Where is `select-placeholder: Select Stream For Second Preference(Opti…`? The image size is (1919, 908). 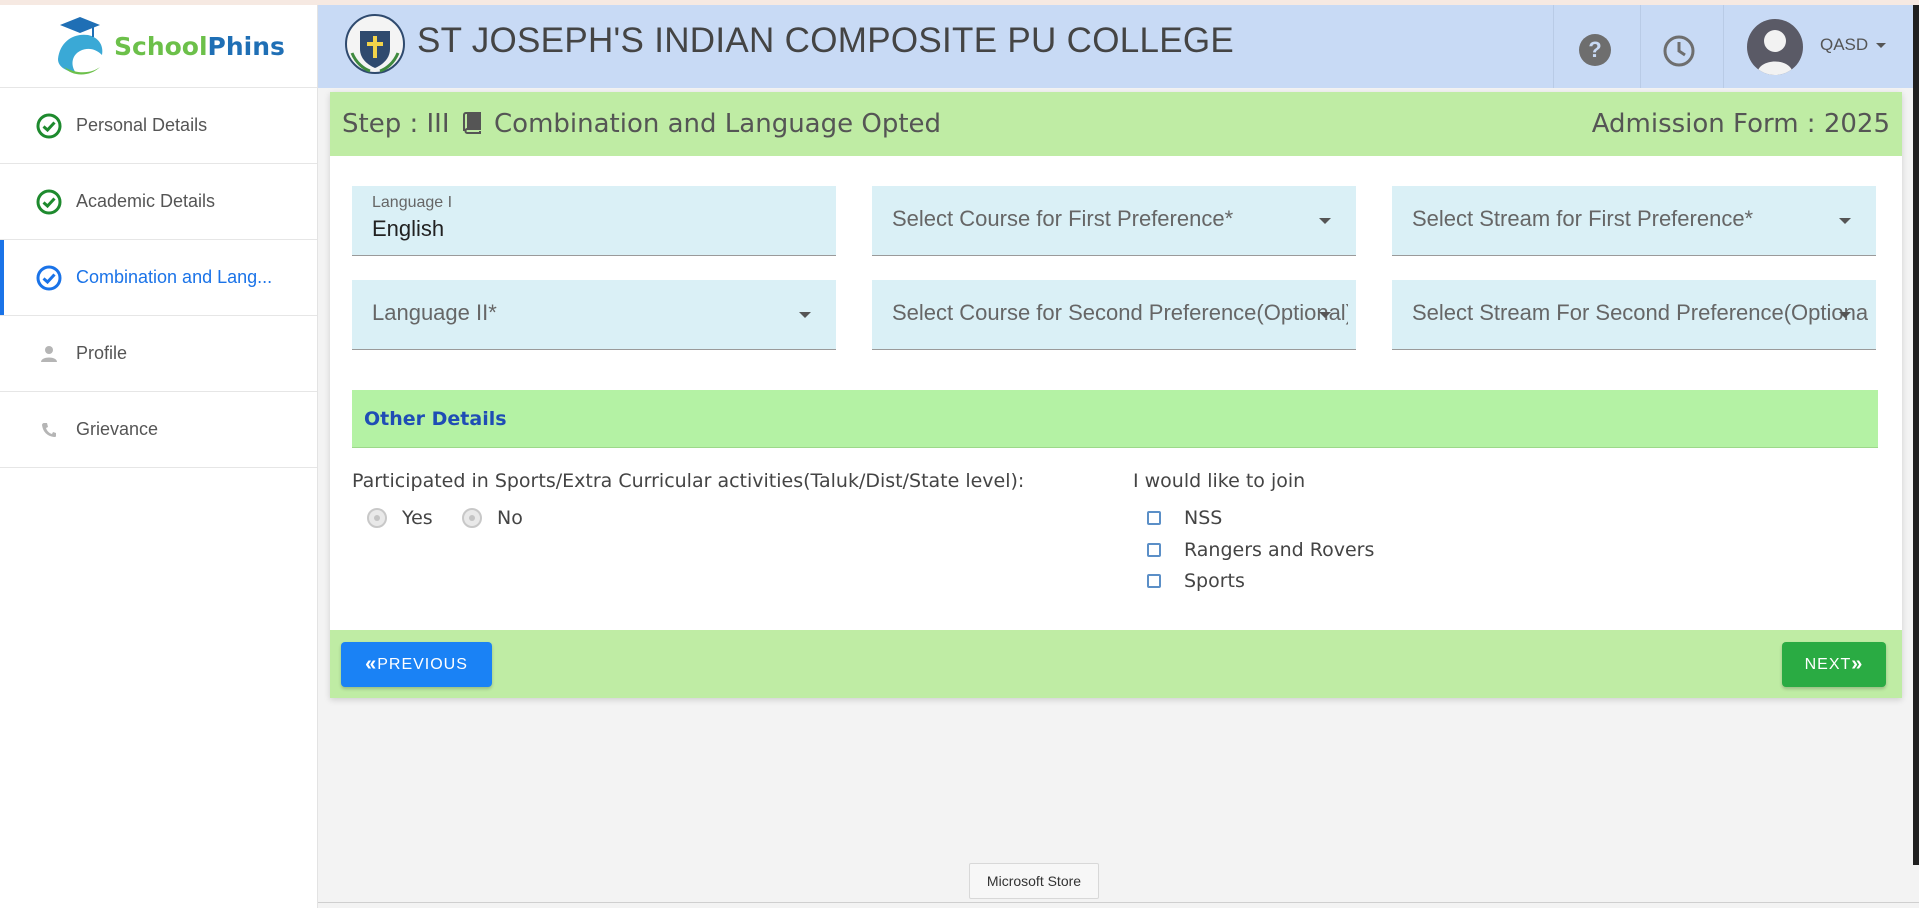
select-placeholder: Select Stream For Second Preference(Opti… is located at coordinates (1640, 312).